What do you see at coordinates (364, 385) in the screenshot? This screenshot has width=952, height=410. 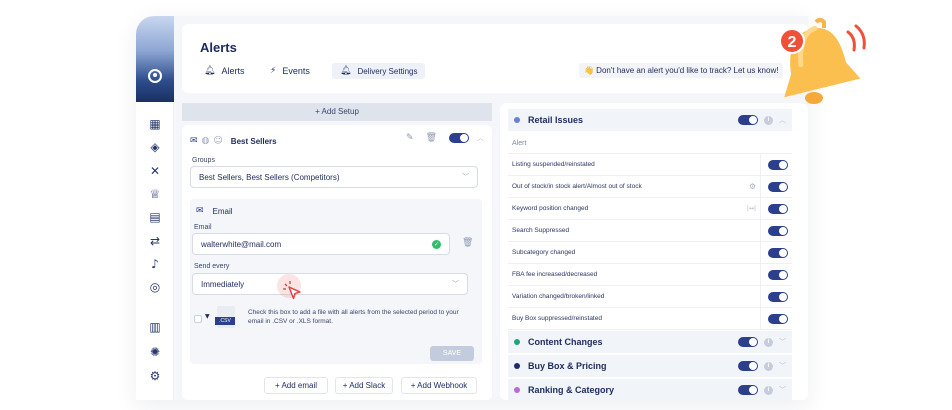 I see `add-slack-button: + Add Slack` at bounding box center [364, 385].